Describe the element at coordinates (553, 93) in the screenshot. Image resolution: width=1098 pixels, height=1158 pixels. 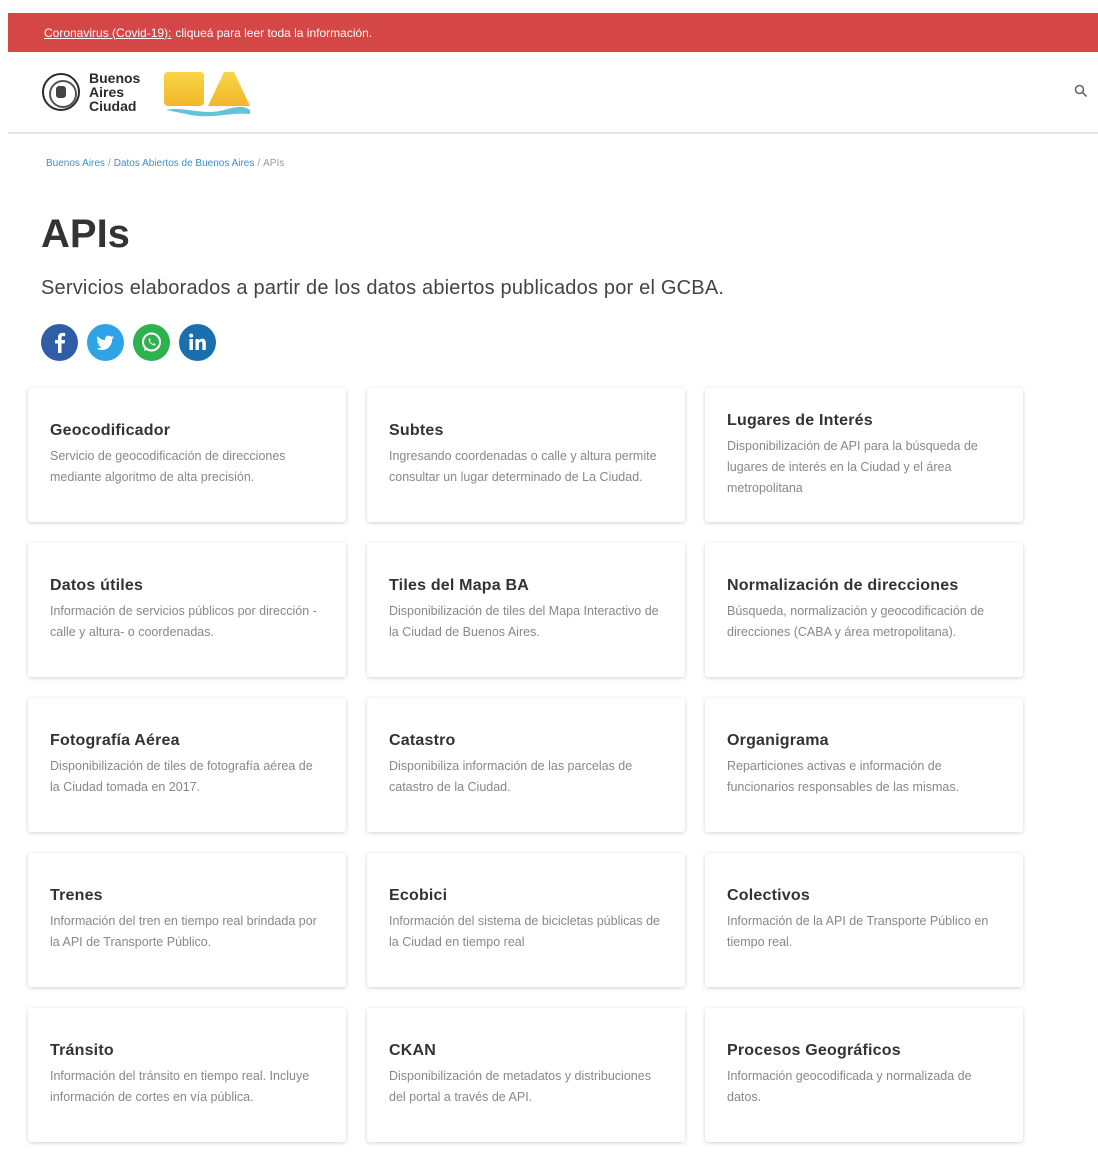
I see `site-header: Buenos Aires Ciudad` at that location.